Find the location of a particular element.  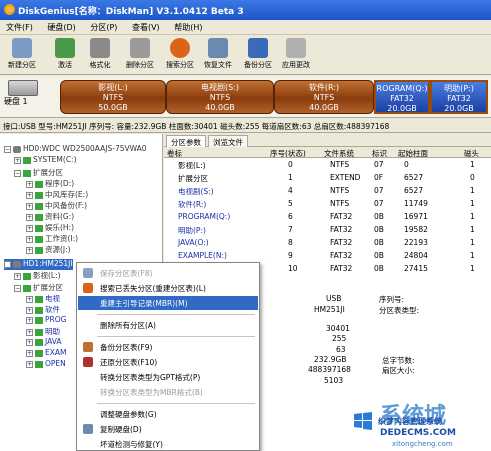

table-row: 电视剧(S:) 4 NTFS 07 6527 1 is located at coordinates (327, 191).